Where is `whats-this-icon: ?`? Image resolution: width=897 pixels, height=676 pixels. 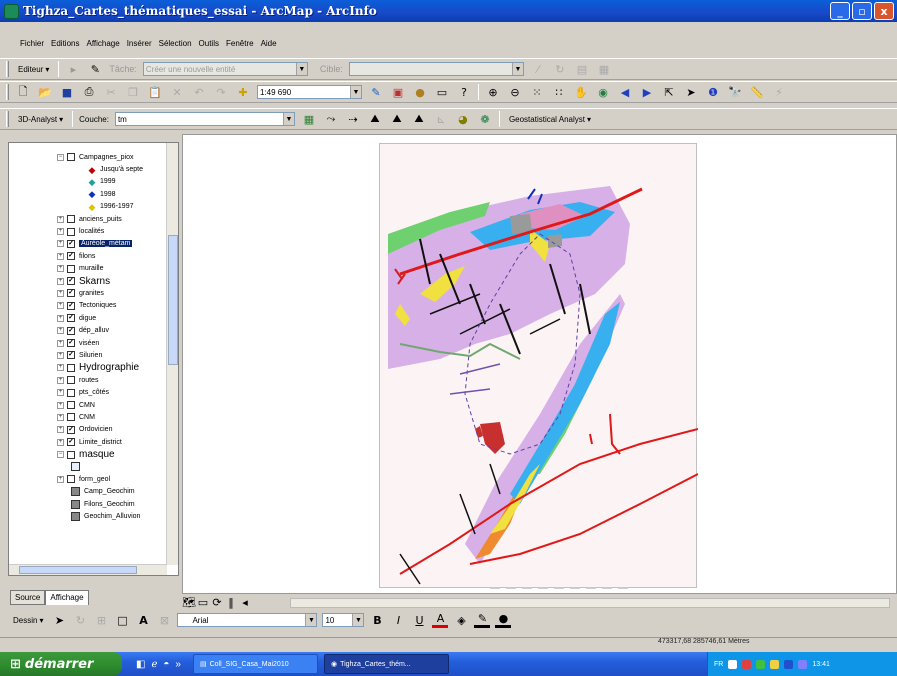 whats-this-icon: ? is located at coordinates (464, 92).